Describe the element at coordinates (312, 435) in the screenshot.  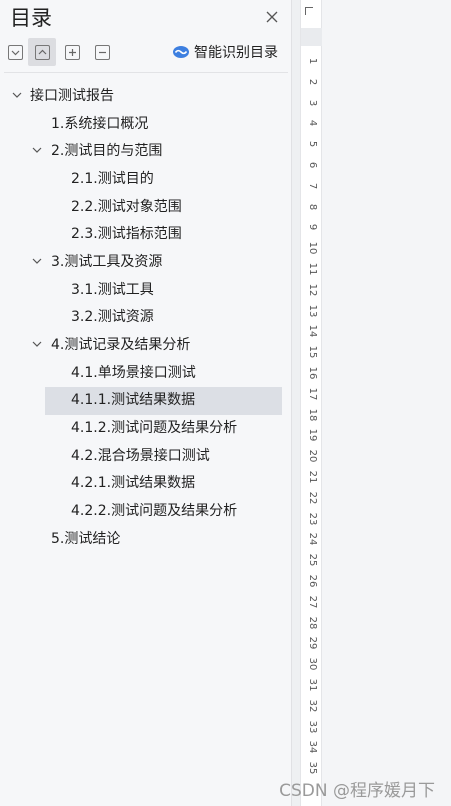
I see `ruler-number: 19` at that location.